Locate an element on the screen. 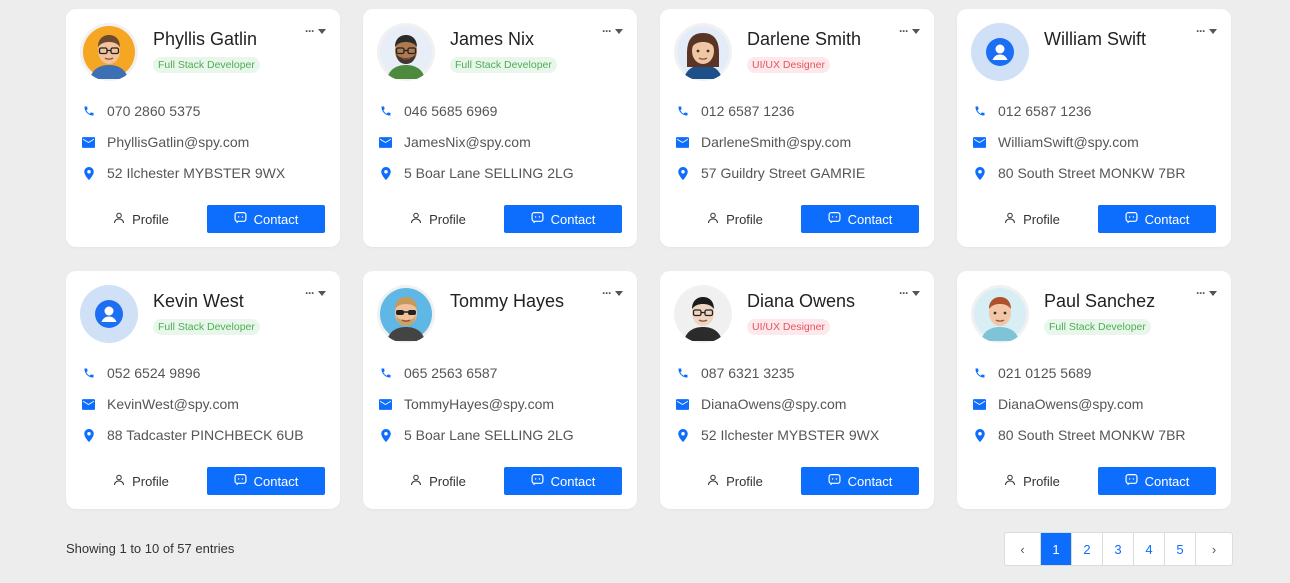 This screenshot has height=583, width=1290. email-row: WilliamSwift@spy.com is located at coordinates (1079, 142).